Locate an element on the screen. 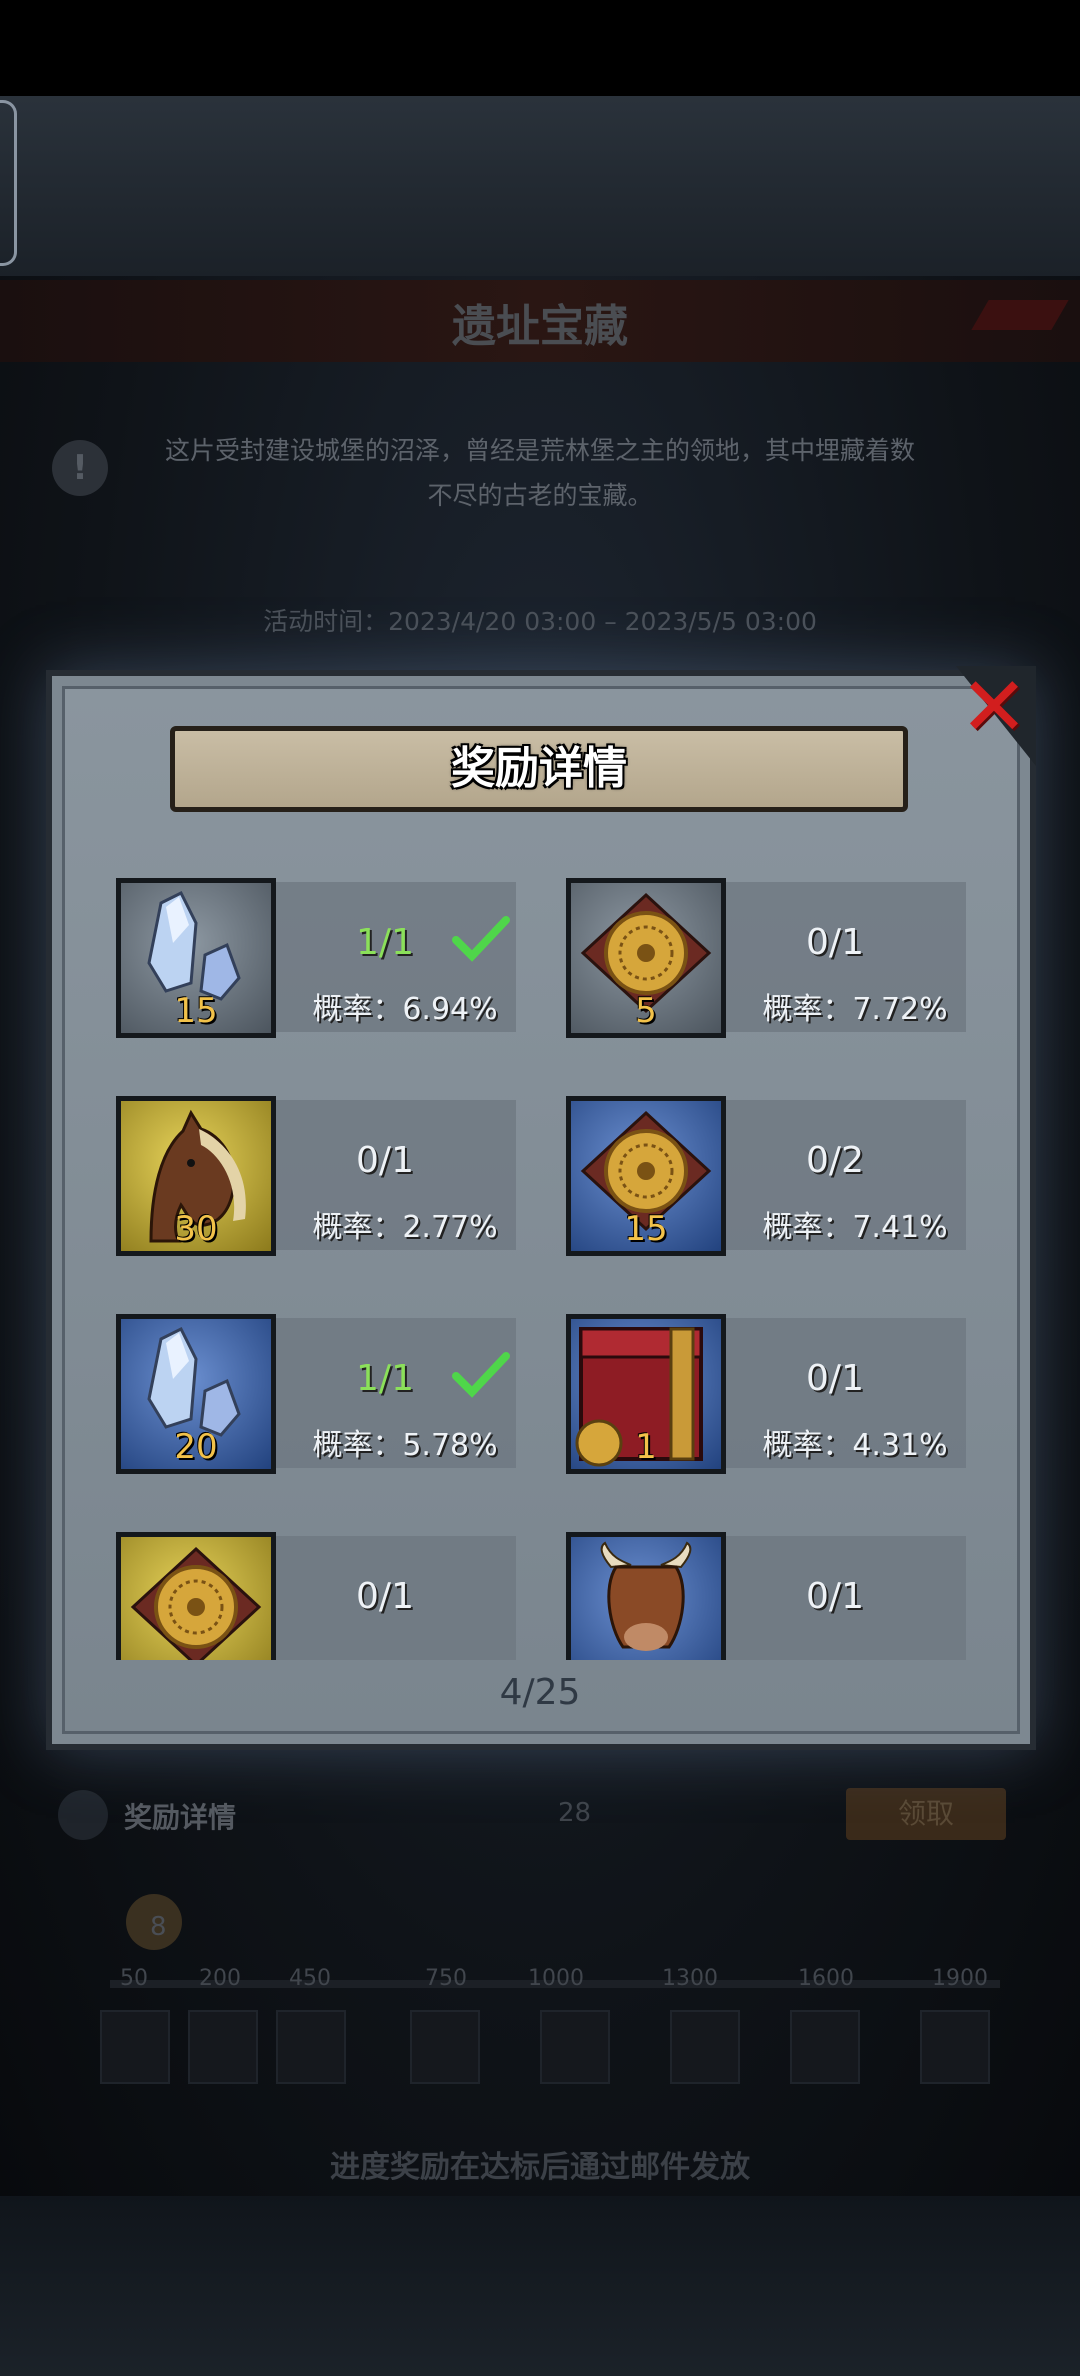 The image size is (1080, 2376). reward-probability: 概率：7.41% is located at coordinates (855, 1227).